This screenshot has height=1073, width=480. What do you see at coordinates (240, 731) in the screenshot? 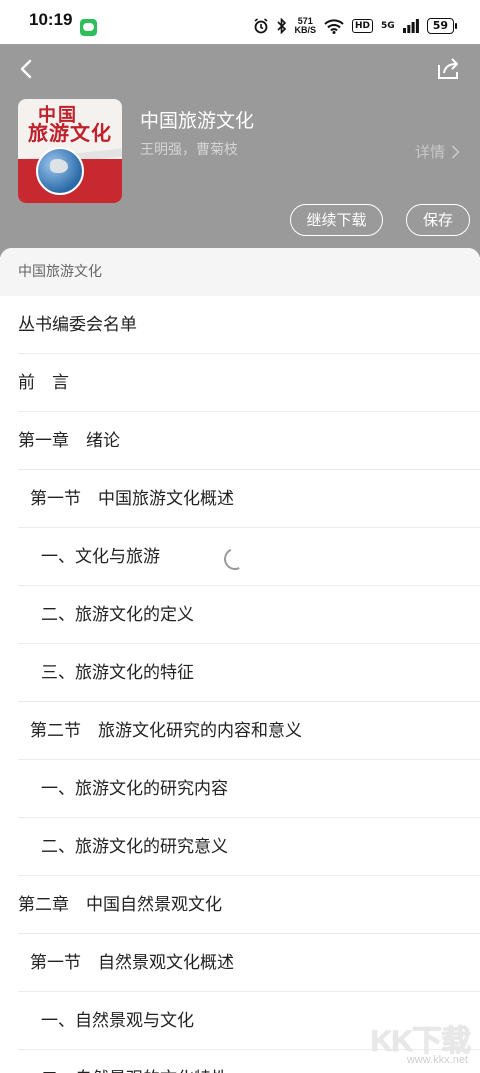
I see `toc-item: 第二节 旅游文化研究的内容和意义` at bounding box center [240, 731].